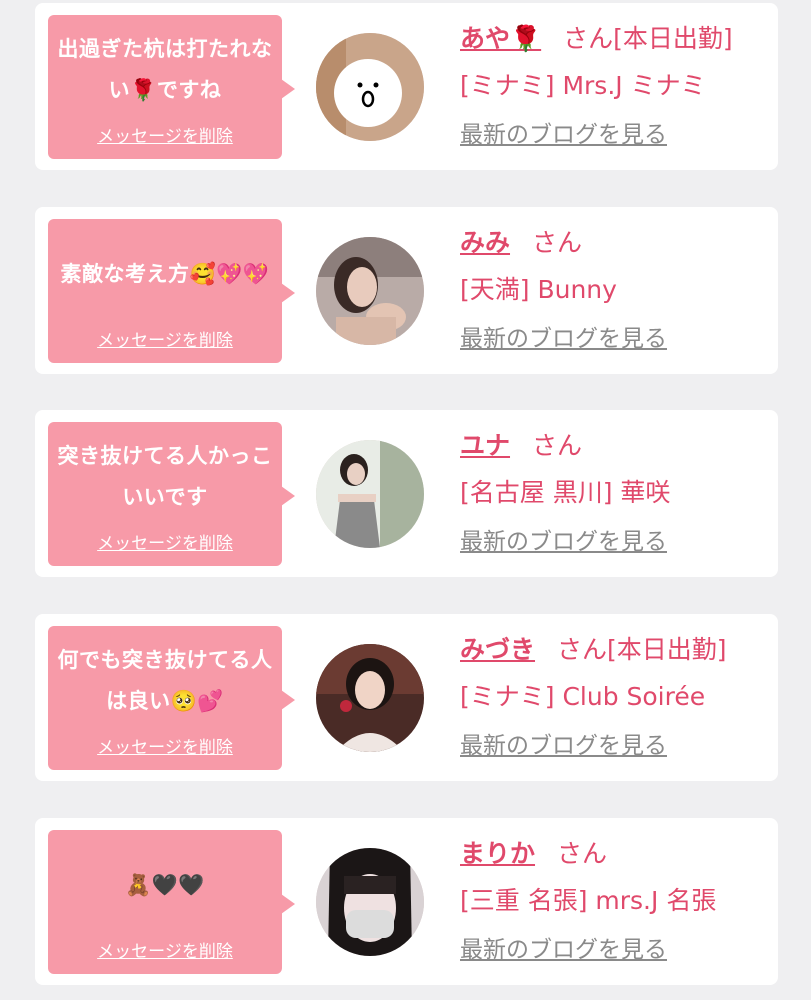 This screenshot has width=811, height=1000. Describe the element at coordinates (165, 476) in the screenshot. I see `message-text: 突き抜けてる人かっこいいです` at that location.